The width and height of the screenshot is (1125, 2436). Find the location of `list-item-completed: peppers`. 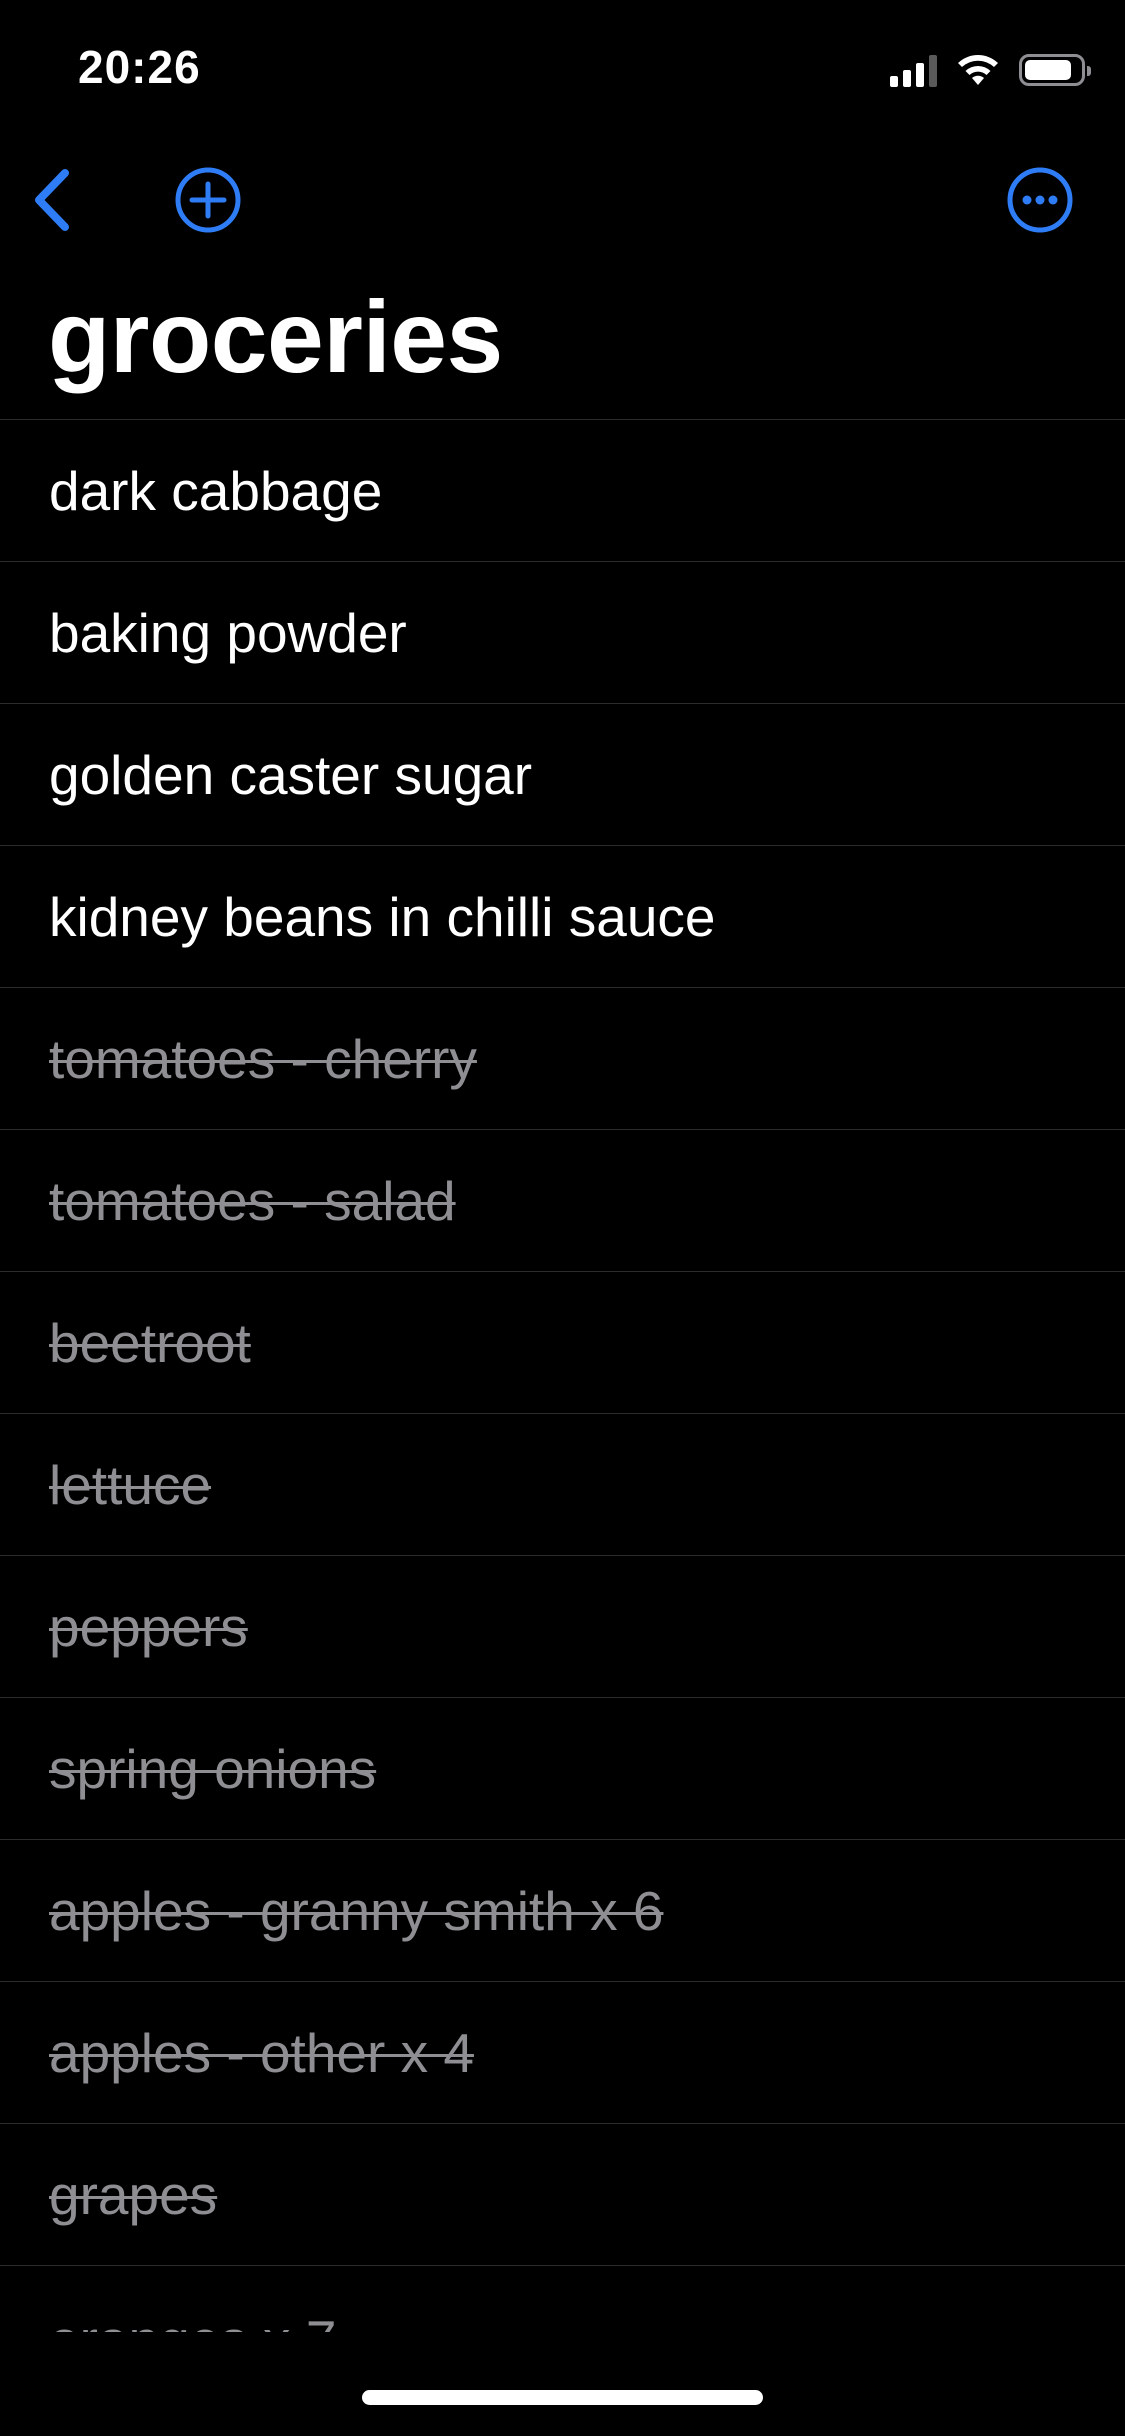

list-item-completed: peppers is located at coordinates (562, 1626).